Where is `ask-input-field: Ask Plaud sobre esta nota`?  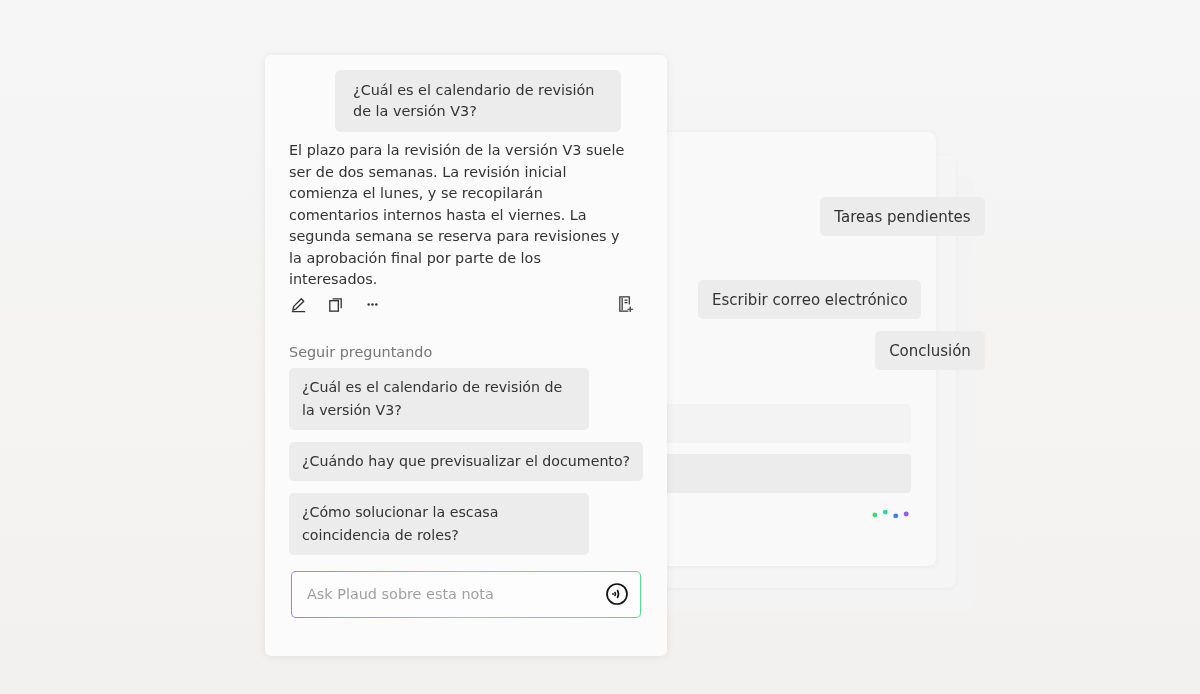 ask-input-field: Ask Plaud sobre esta nota is located at coordinates (466, 594).